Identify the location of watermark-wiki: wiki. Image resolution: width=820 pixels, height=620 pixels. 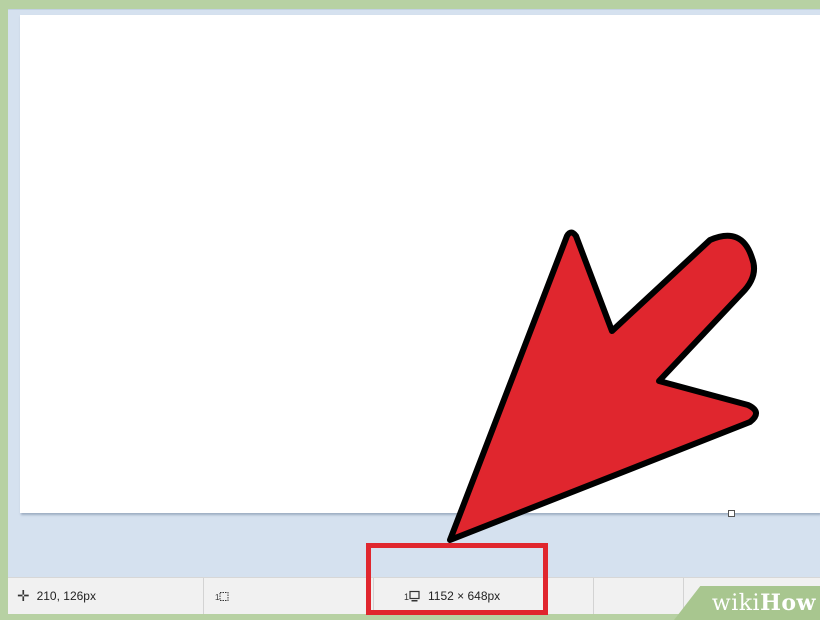
(736, 603).